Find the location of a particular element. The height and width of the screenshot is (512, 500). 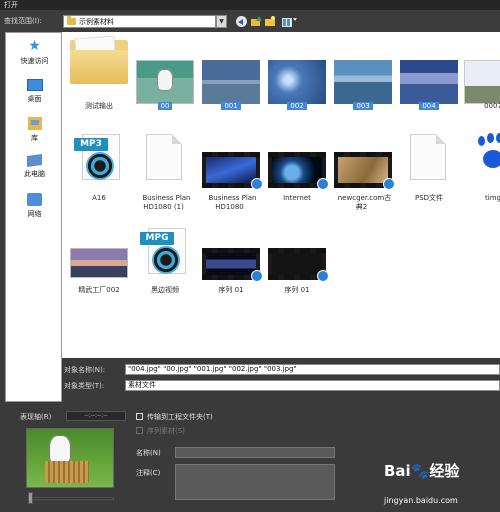

baidu-jingyan-watermark: Bai🐾经验 jingyan.baidu.com is located at coordinates (442, 486).